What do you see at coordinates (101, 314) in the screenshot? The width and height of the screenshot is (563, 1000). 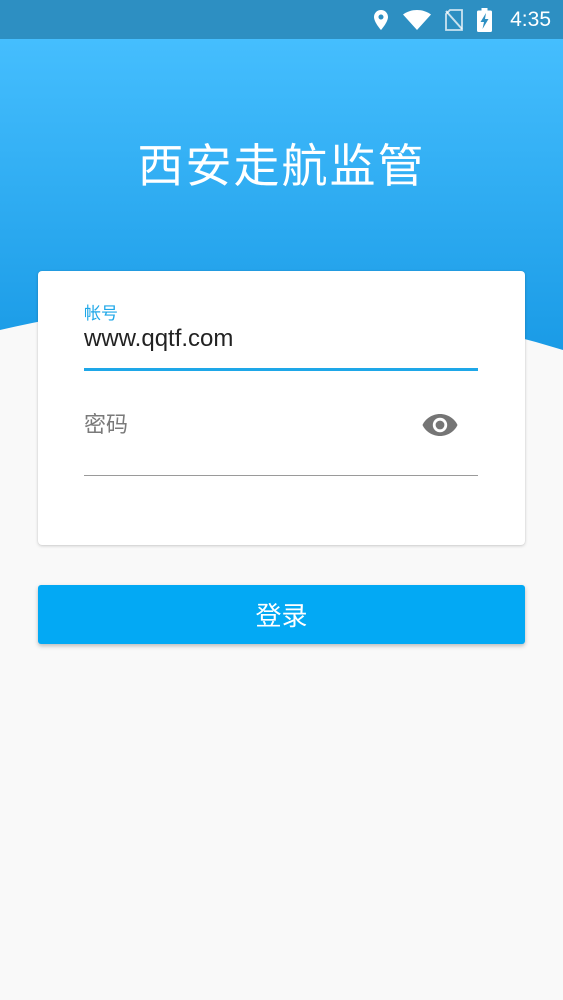 I see `account-label: 帐号` at bounding box center [101, 314].